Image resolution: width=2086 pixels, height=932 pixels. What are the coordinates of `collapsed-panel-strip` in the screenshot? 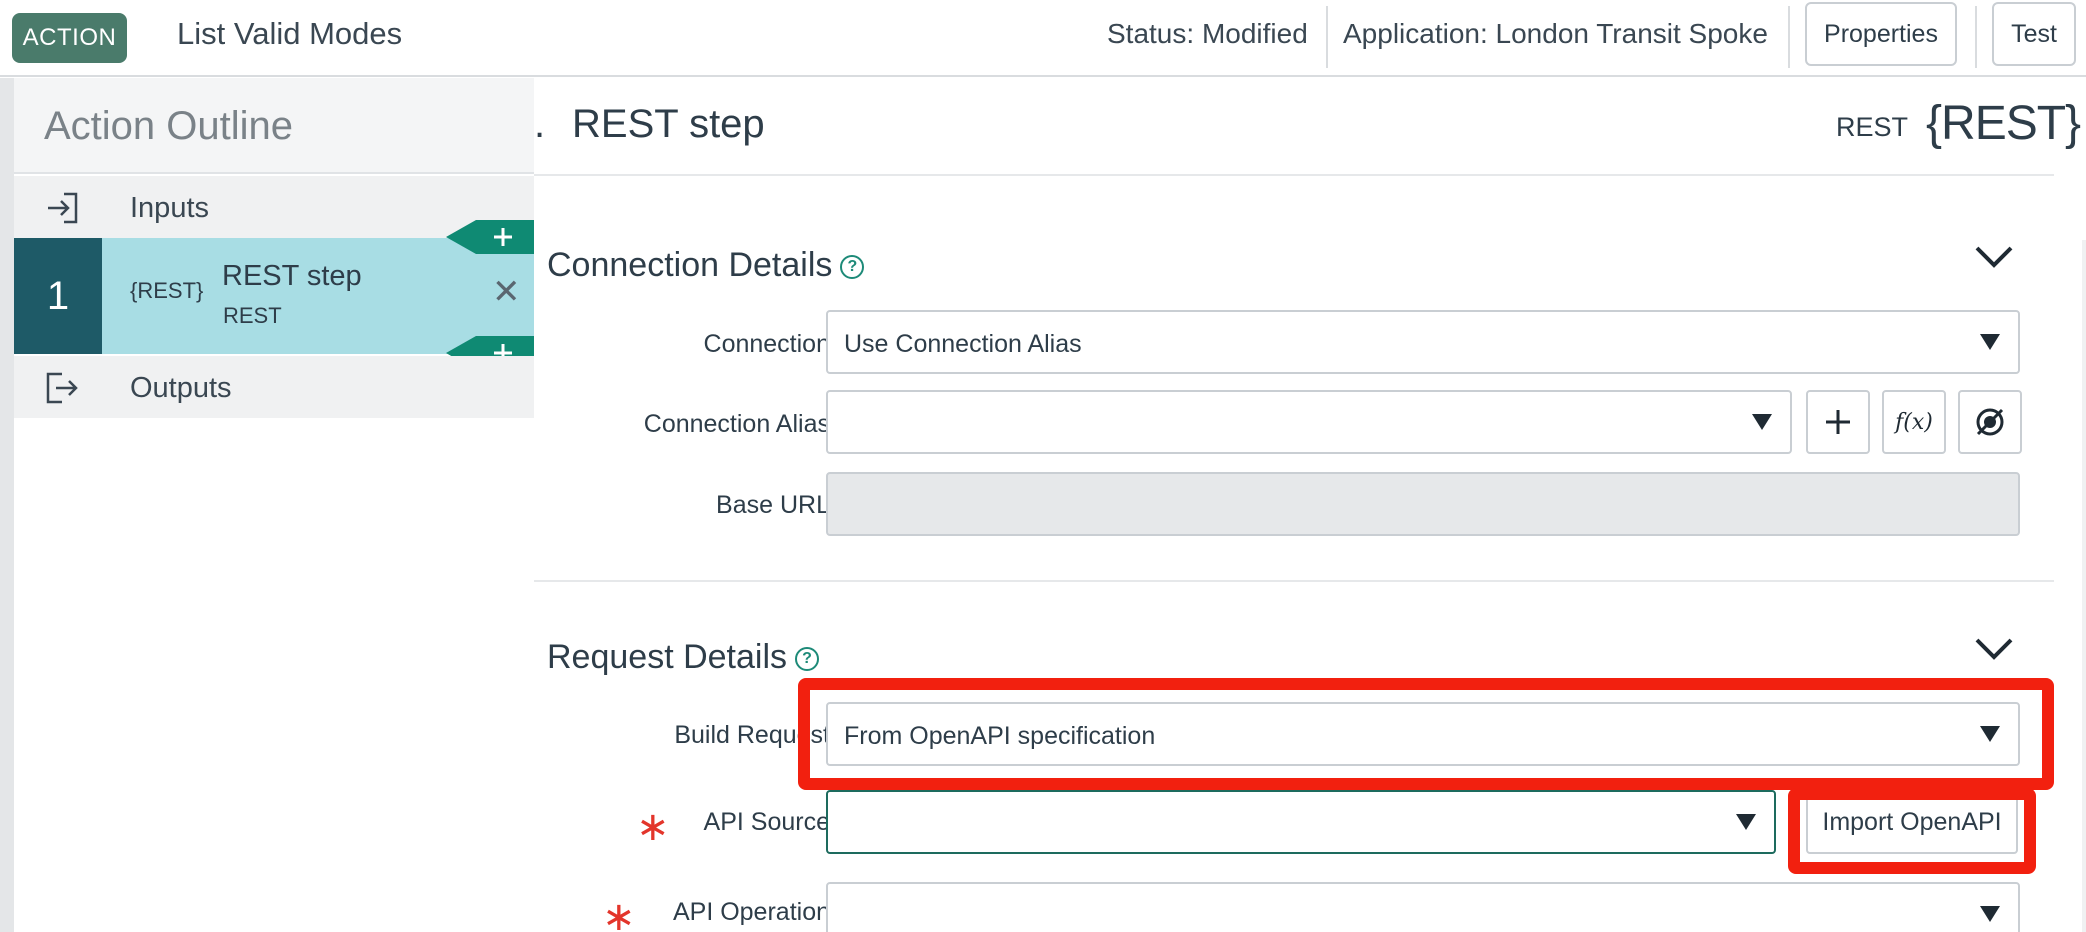 It's located at (7, 505).